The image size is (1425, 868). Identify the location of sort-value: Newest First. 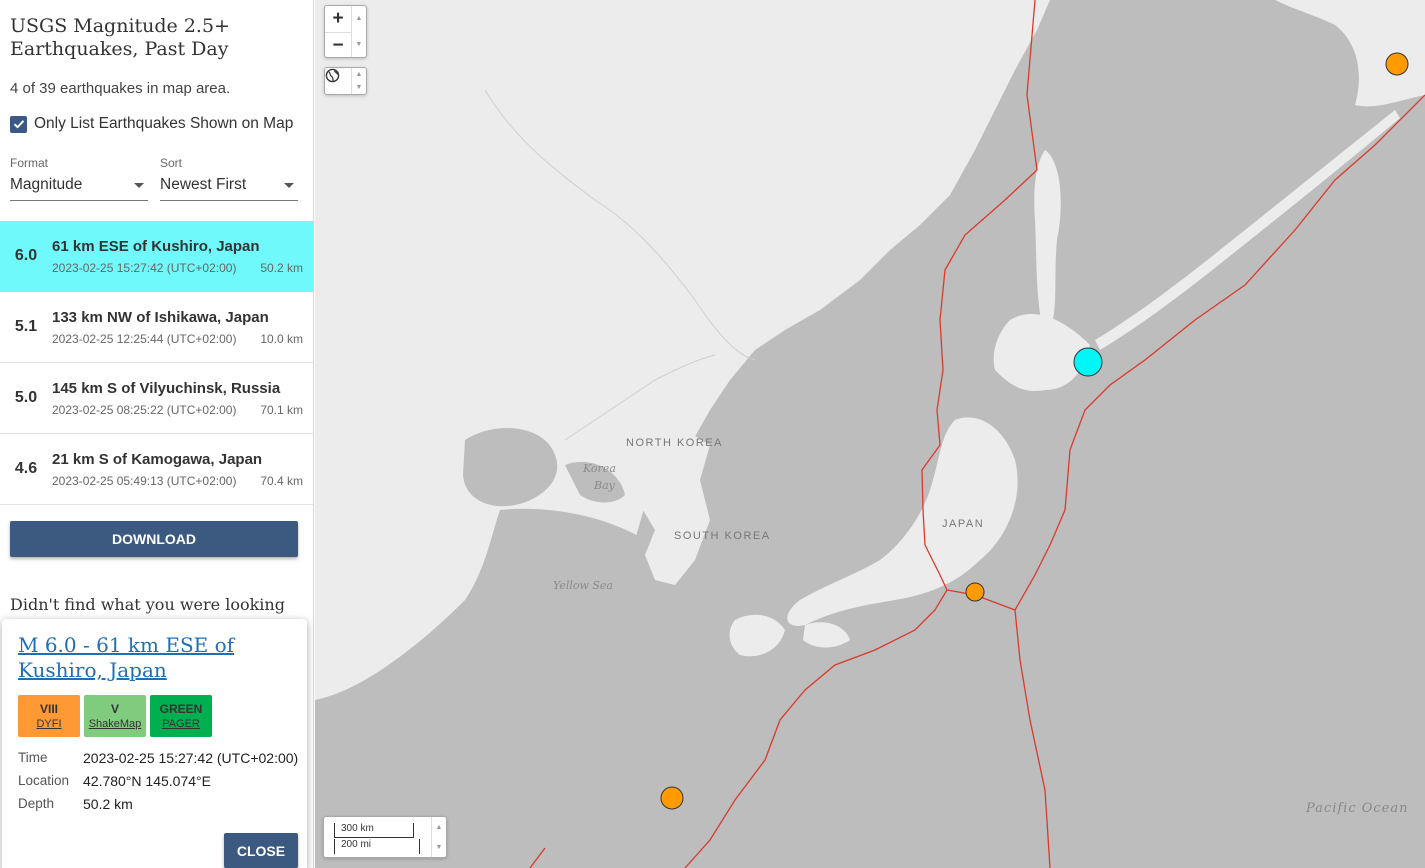
(203, 184).